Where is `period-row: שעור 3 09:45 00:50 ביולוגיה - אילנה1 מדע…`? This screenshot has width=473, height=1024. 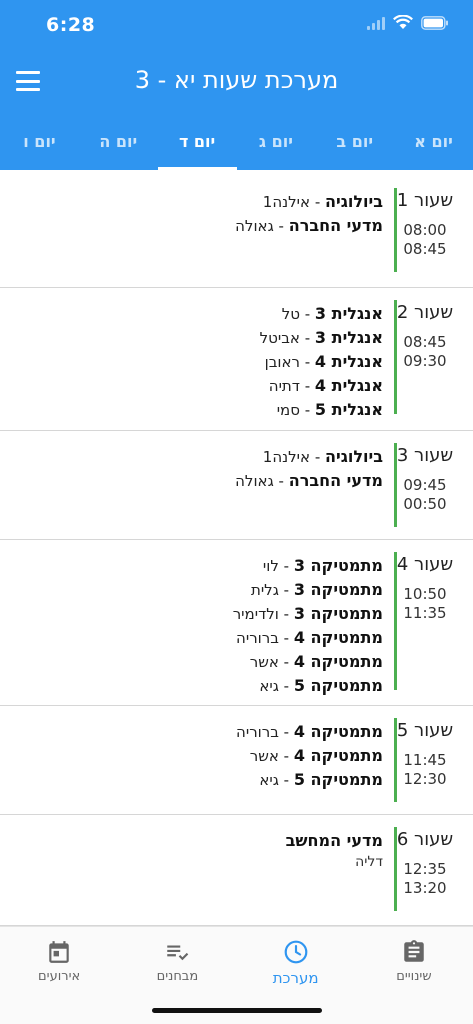 period-row: שעור 3 09:45 00:50 ביולוגיה - אילנה1 מדע… is located at coordinates (236, 485).